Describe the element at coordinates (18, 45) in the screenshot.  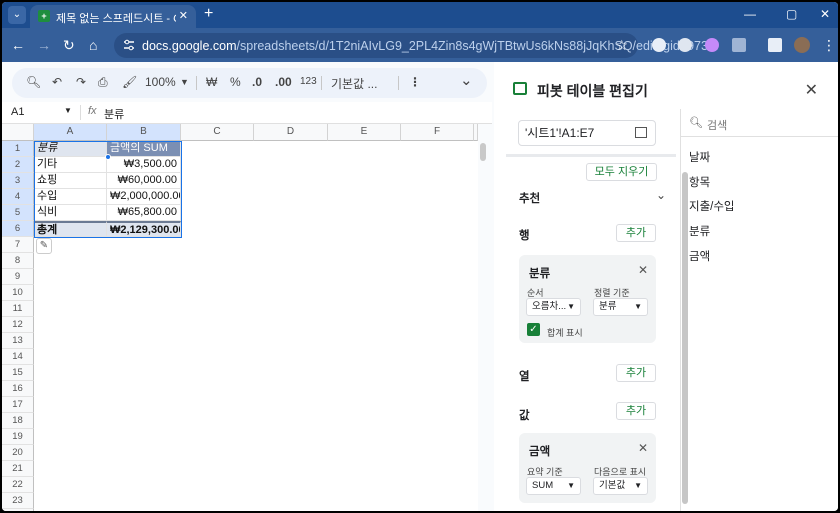
I see `back-icon: ←` at that location.